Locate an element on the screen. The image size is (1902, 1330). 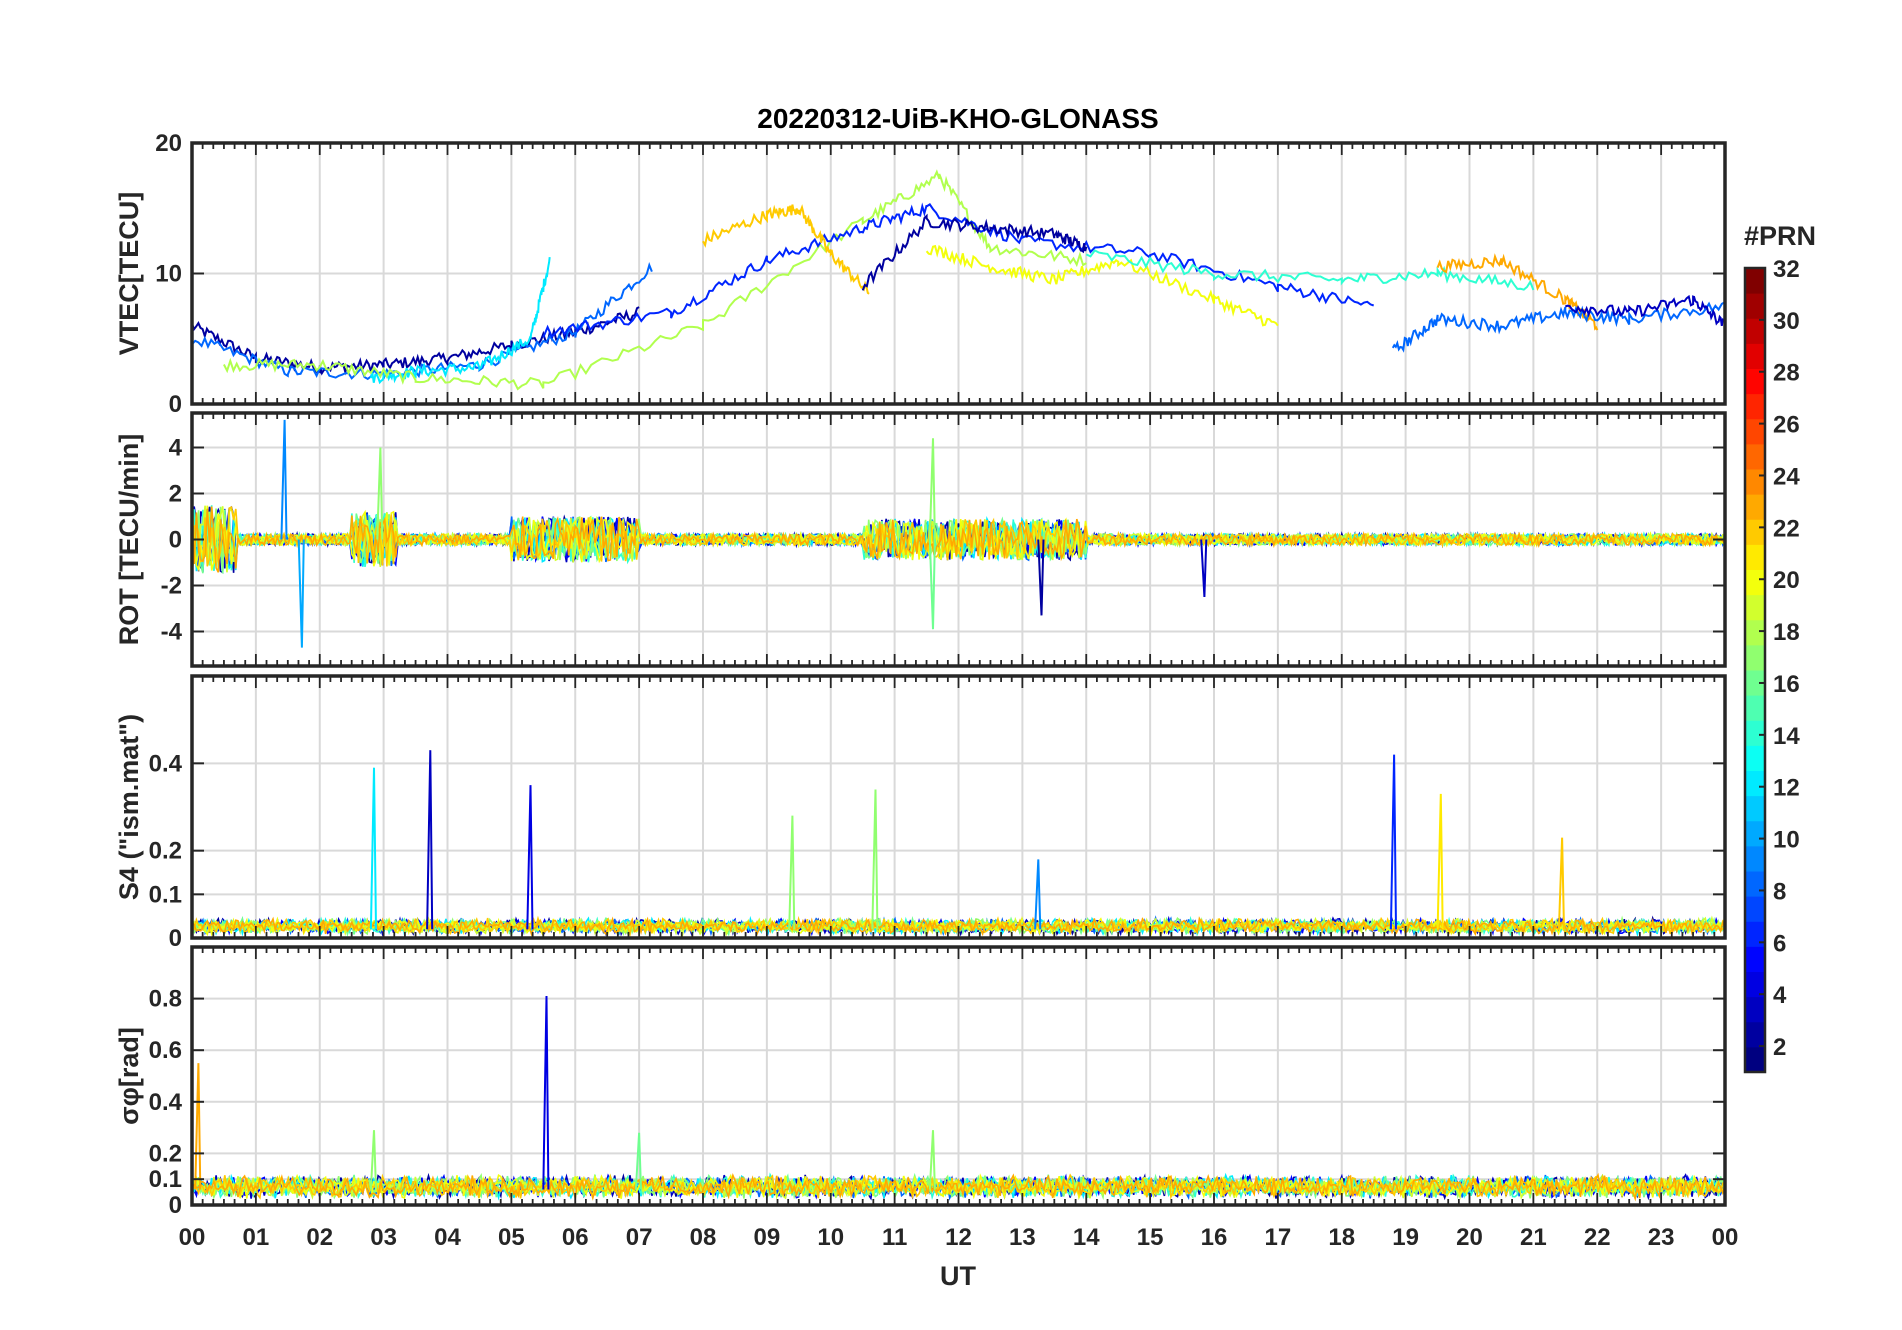
y-tick-label: 10 is located at coordinates (168, 274).